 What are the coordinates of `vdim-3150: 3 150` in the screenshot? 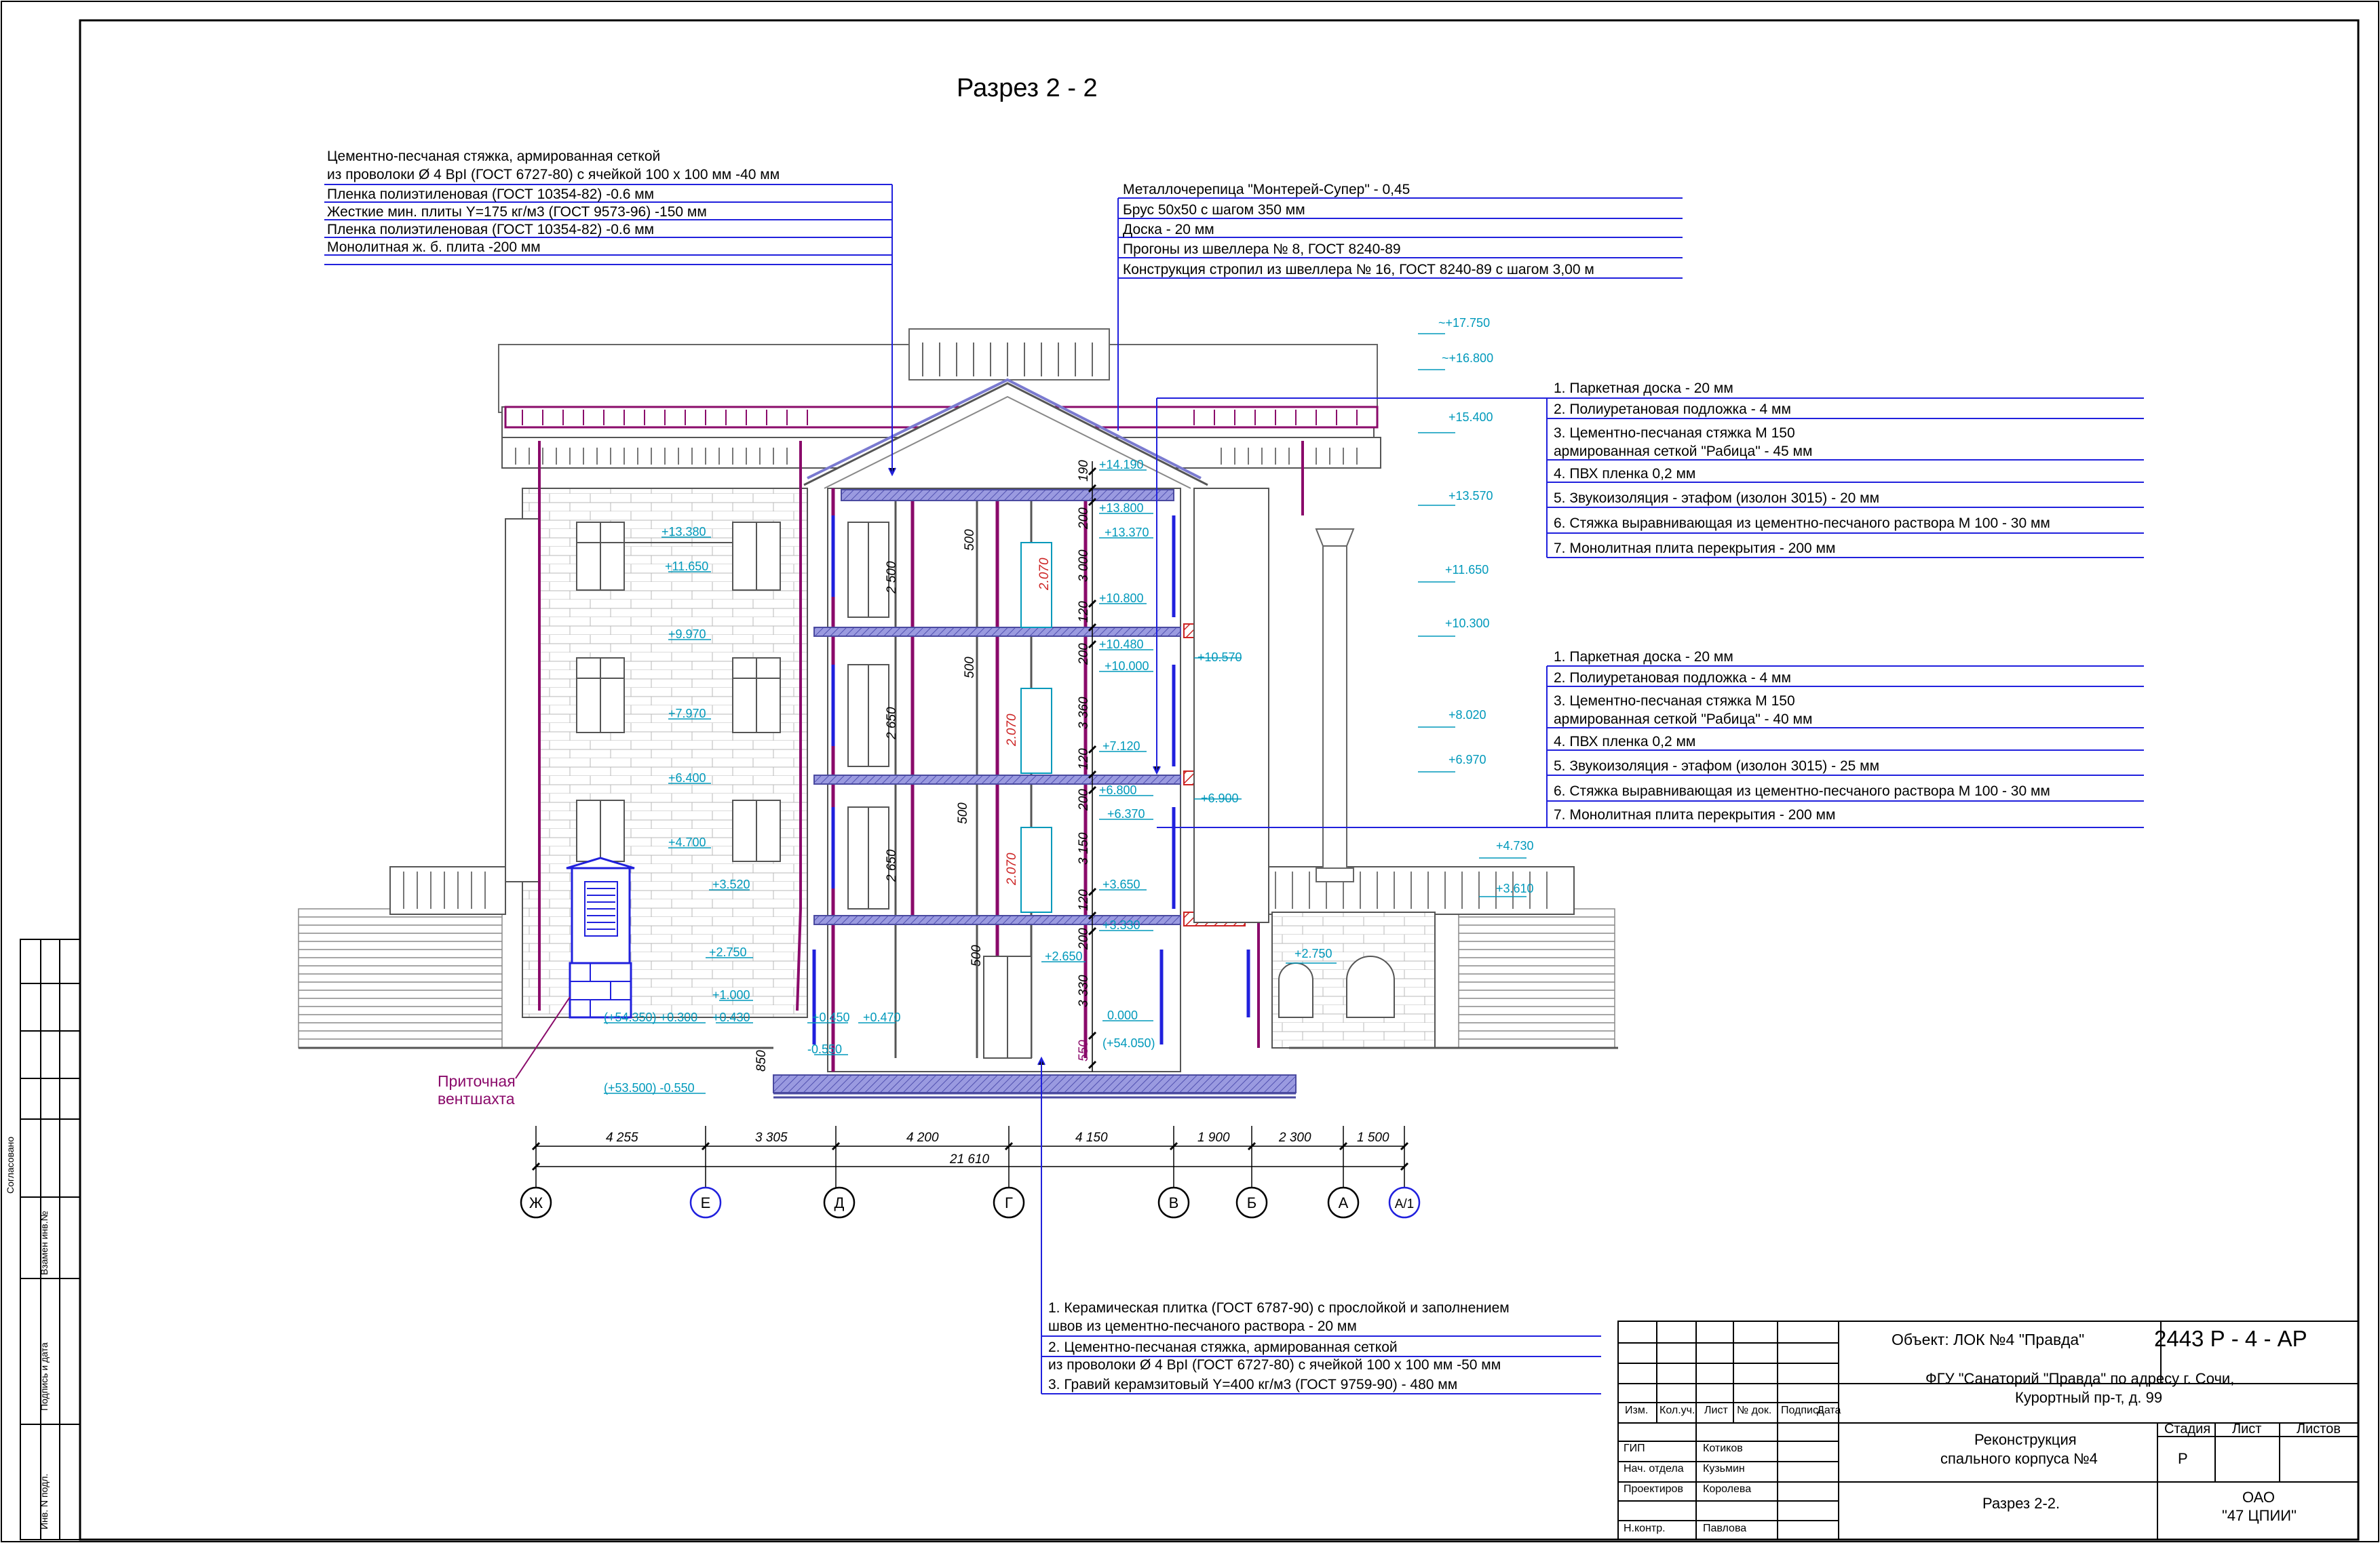 It's located at (1084, 849).